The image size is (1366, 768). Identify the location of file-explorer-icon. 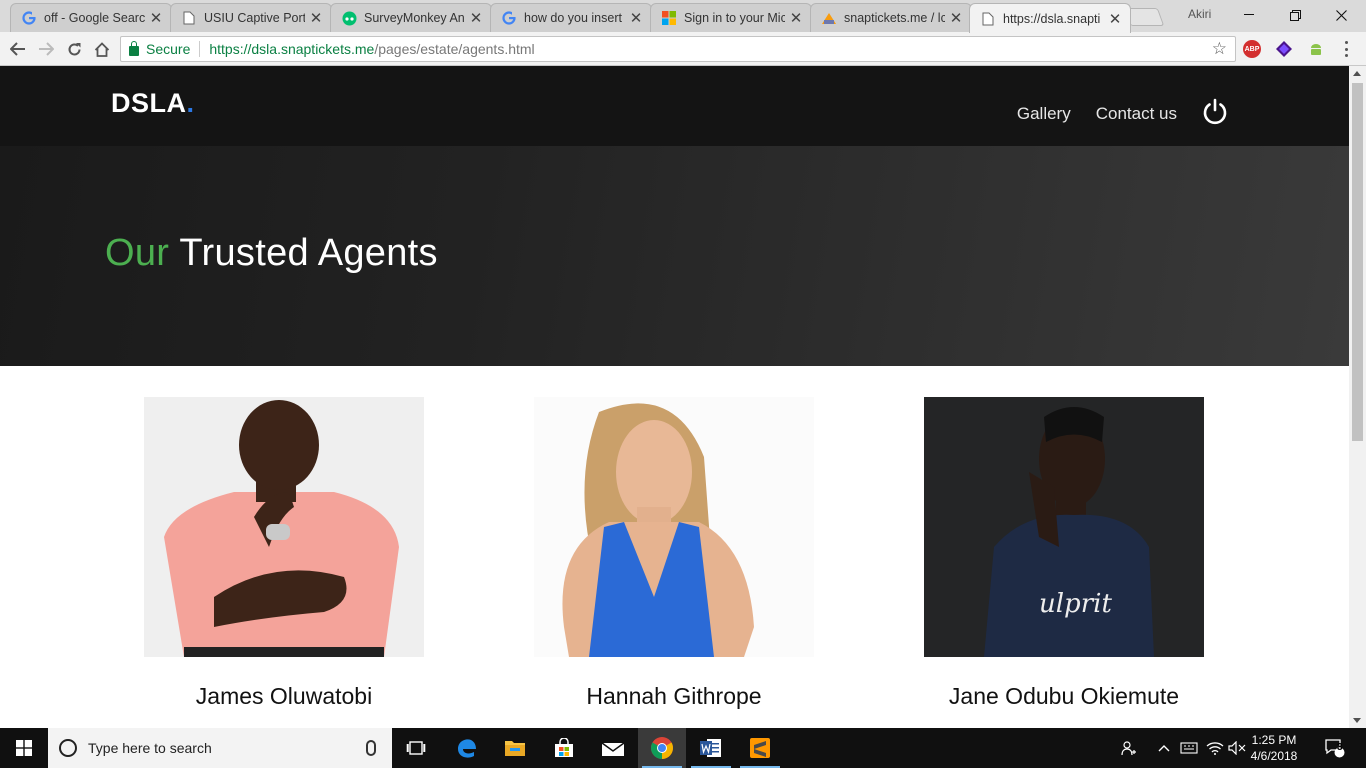
(515, 748).